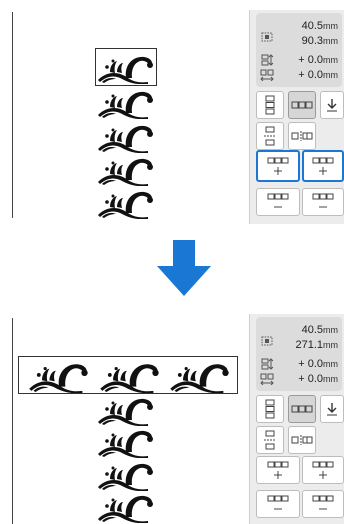  Describe the element at coordinates (299, 41) in the screenshot. I see `height-row: 90.3mm` at that location.